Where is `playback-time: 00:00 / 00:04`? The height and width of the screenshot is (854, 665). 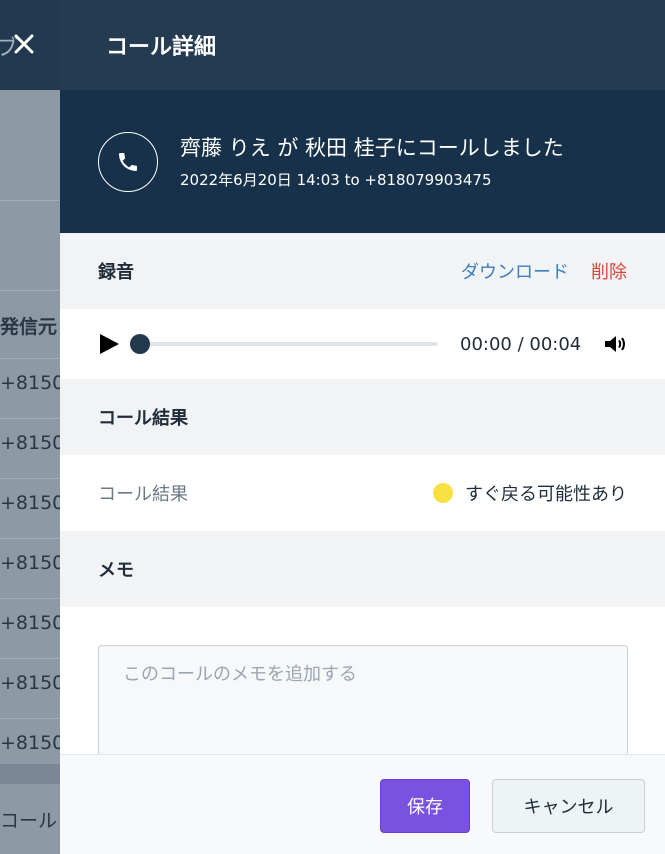 playback-time: 00:00 / 00:04 is located at coordinates (521, 344).